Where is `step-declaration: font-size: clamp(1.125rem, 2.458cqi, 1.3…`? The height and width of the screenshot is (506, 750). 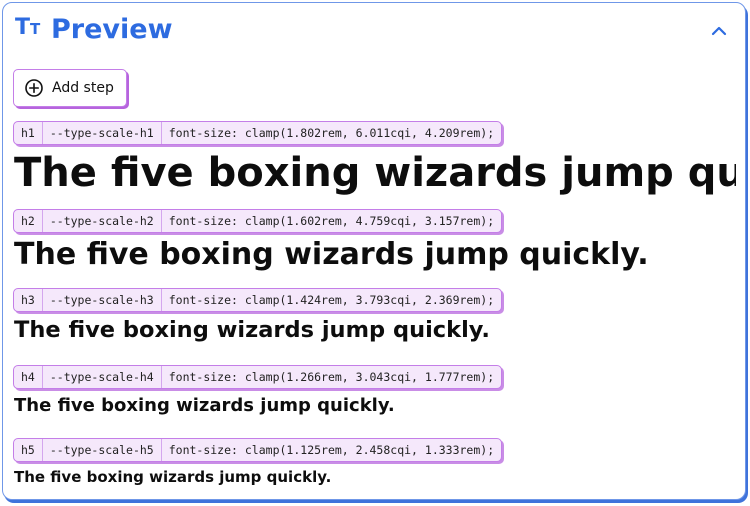
step-declaration: font-size: clamp(1.125rem, 2.458cqi, 1.3… is located at coordinates (330, 450).